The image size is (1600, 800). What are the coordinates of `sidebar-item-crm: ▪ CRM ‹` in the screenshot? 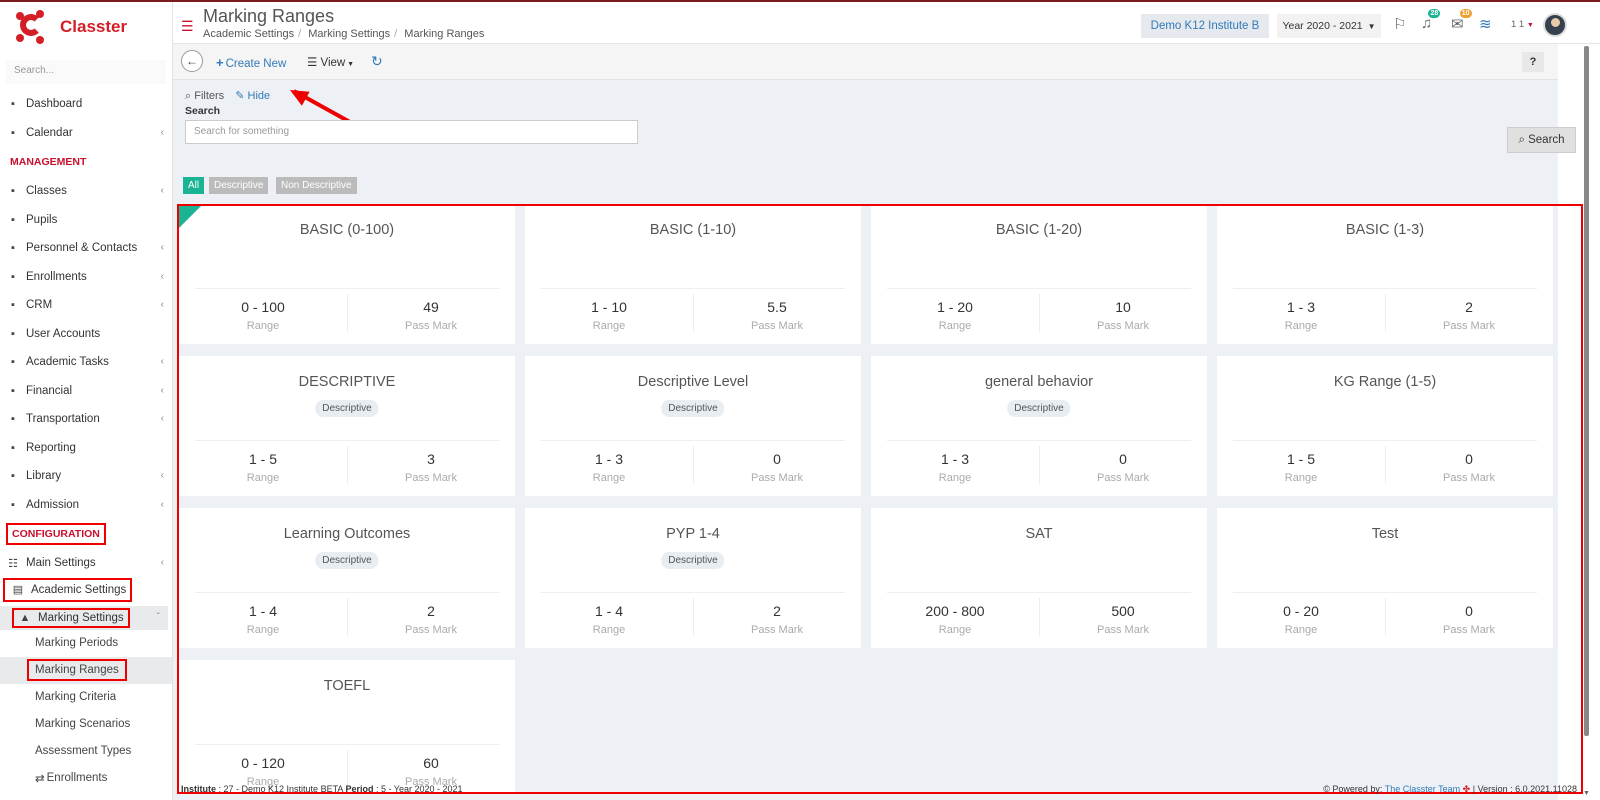 It's located at (86, 305).